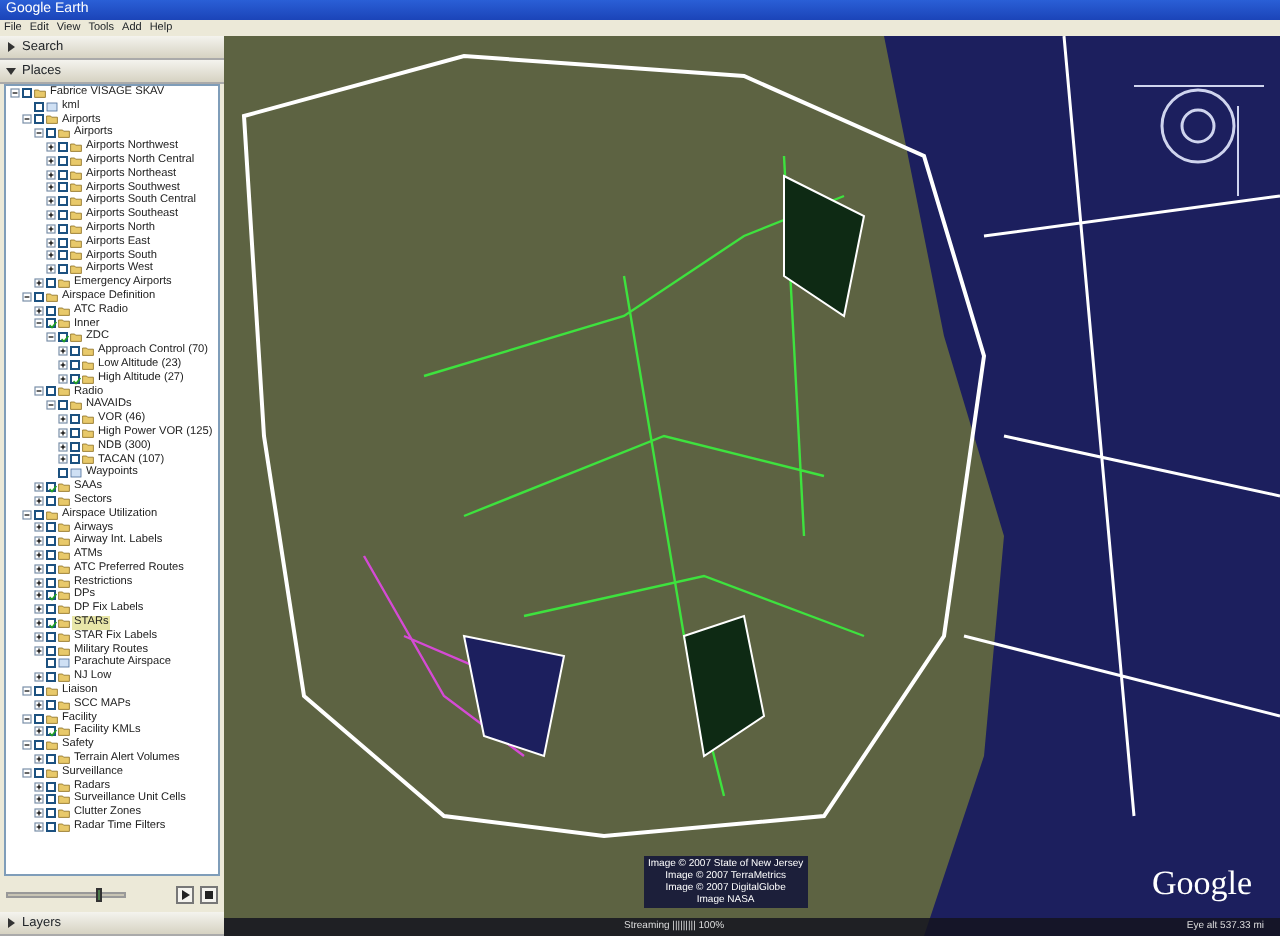 The image size is (1280, 936). What do you see at coordinates (209, 894) in the screenshot?
I see `stop-button` at bounding box center [209, 894].